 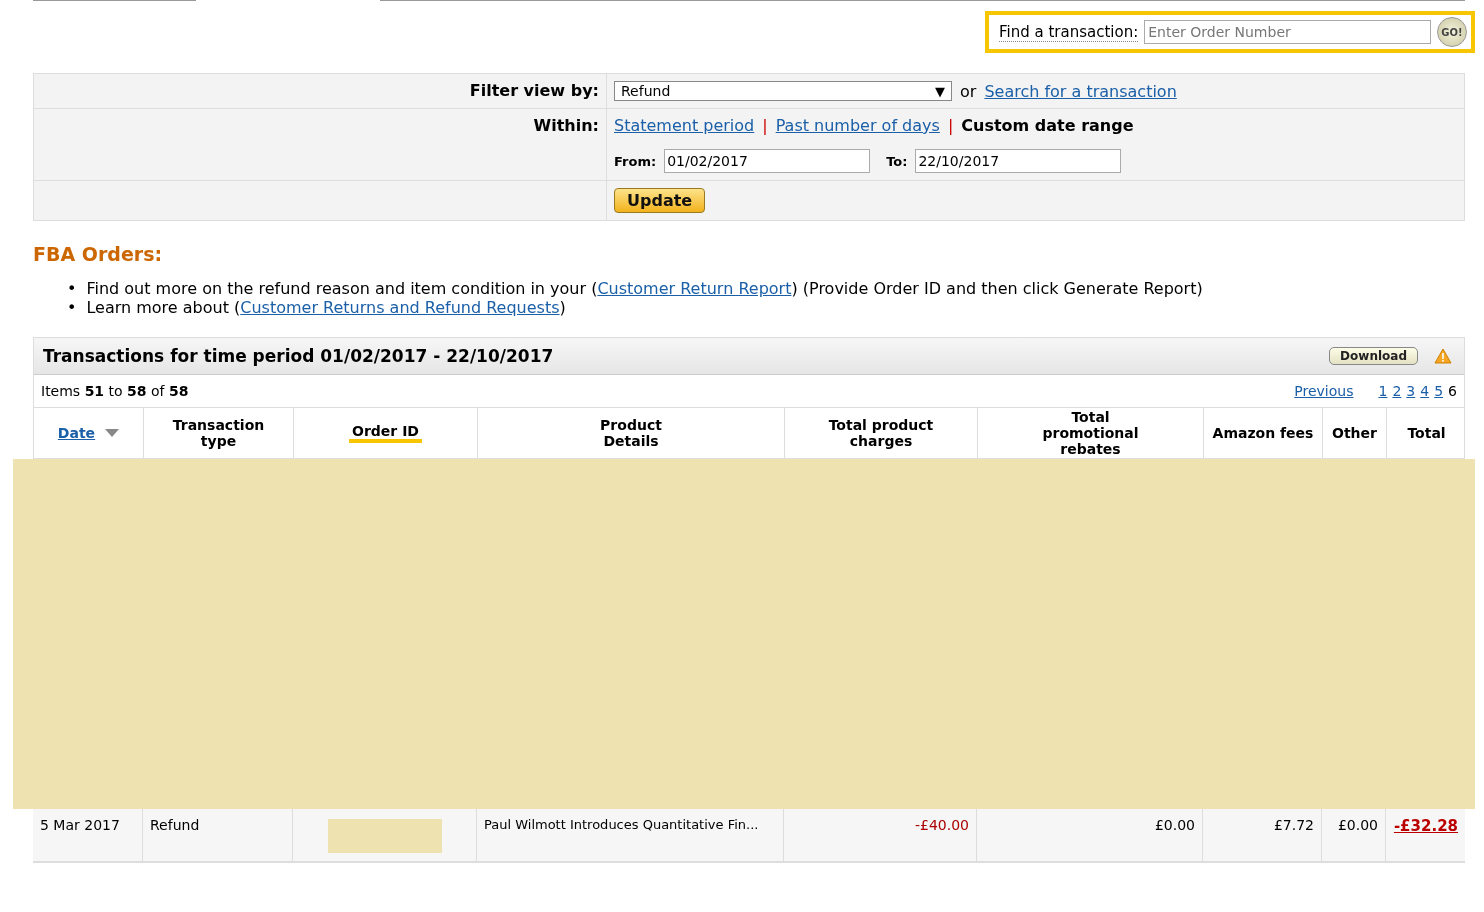 I want to click on from-date-field: 01/02/2017, so click(x=767, y=161).